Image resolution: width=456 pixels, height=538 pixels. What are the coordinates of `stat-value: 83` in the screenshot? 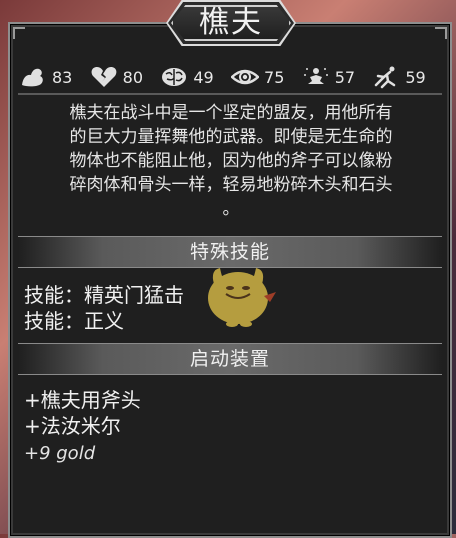 It's located at (62, 77).